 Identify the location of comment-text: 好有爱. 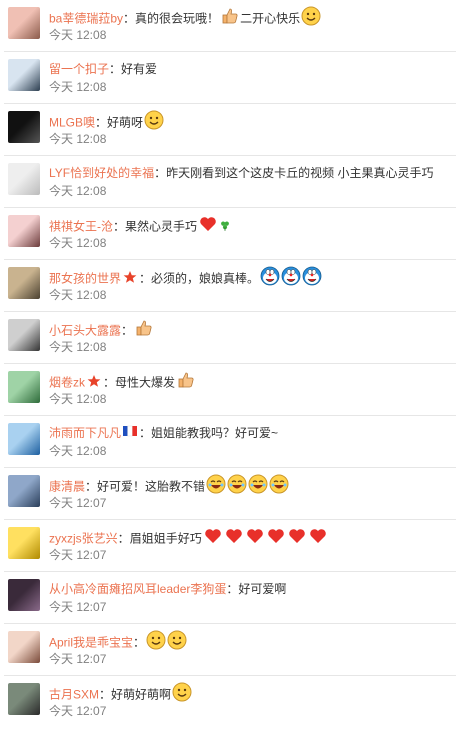
(139, 69).